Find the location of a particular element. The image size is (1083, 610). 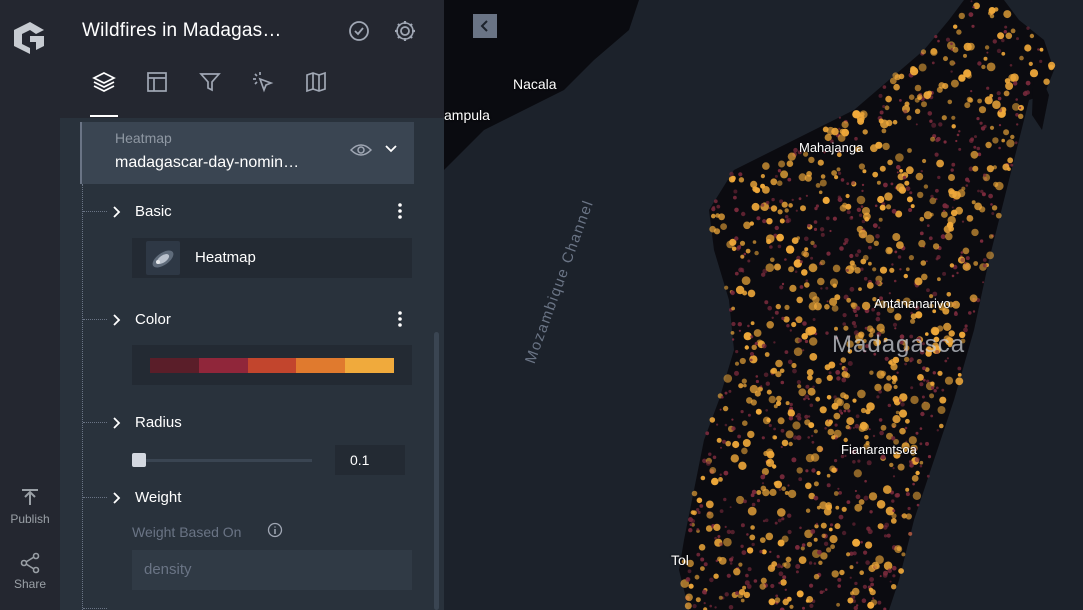

tab-layers is located at coordinates (104, 93).